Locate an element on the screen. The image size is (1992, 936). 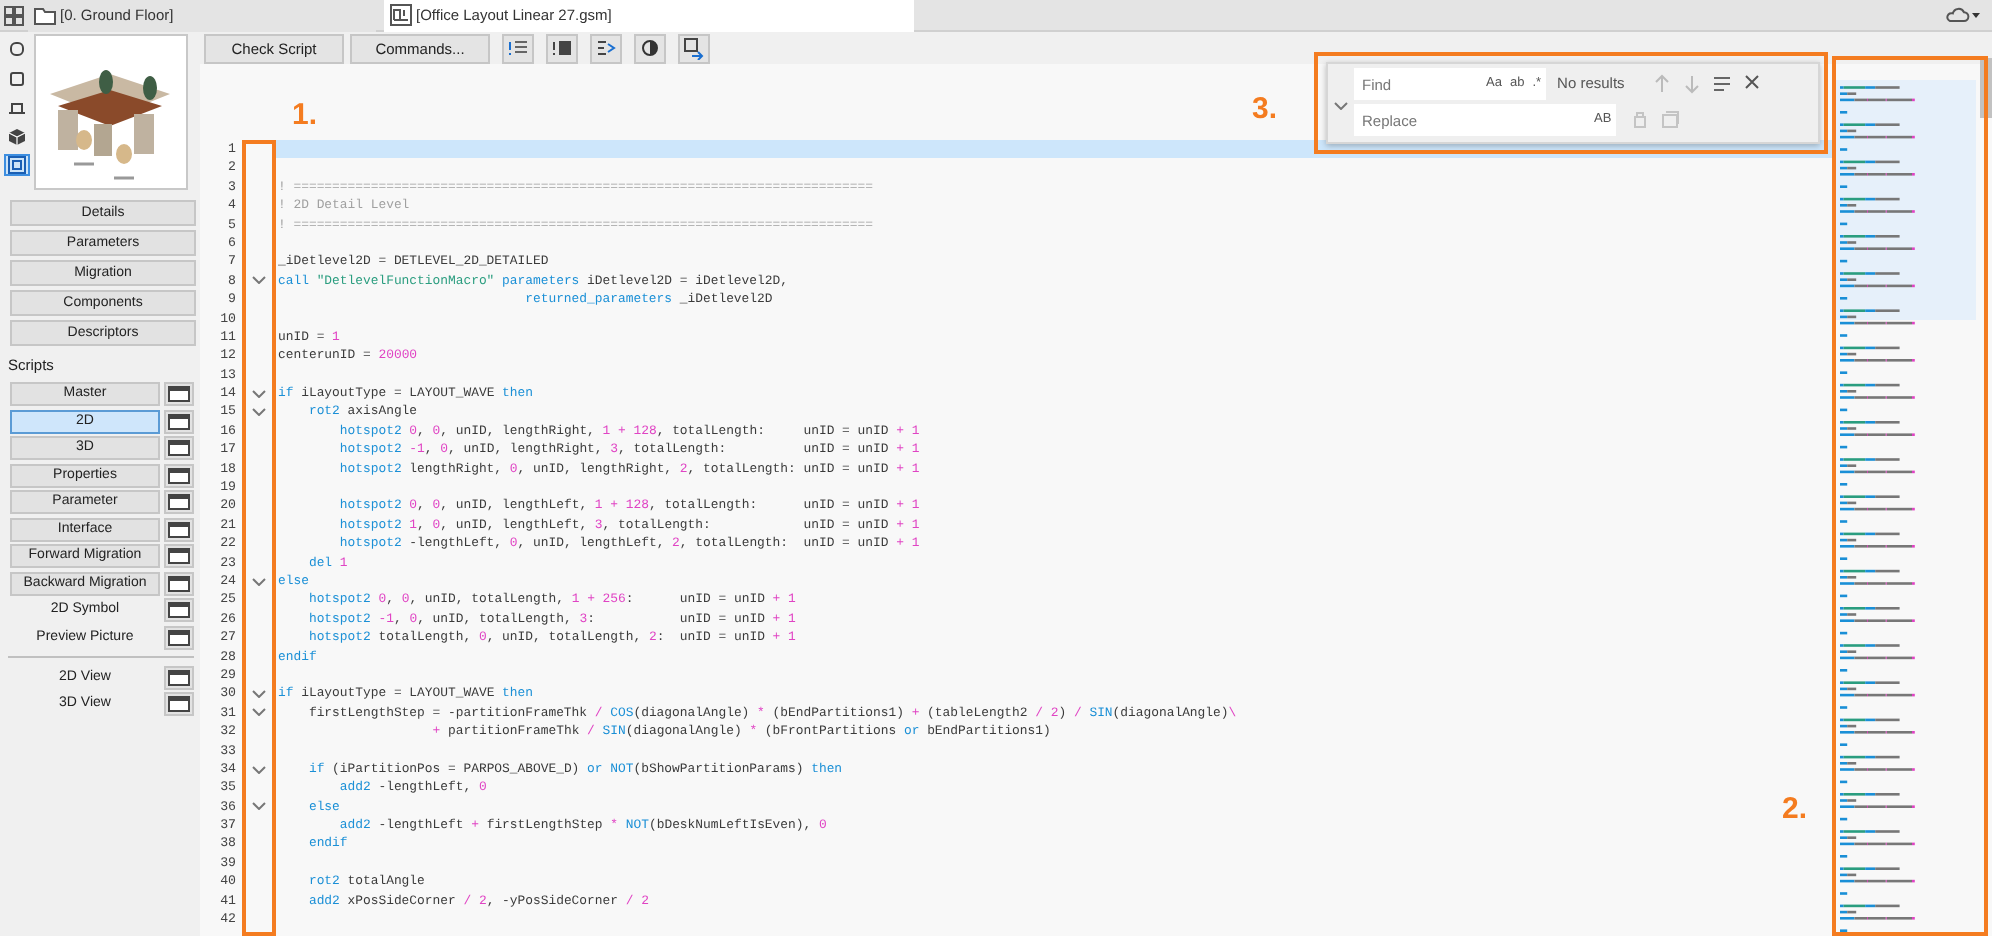
panel-icon is located at coordinates (562, 49).